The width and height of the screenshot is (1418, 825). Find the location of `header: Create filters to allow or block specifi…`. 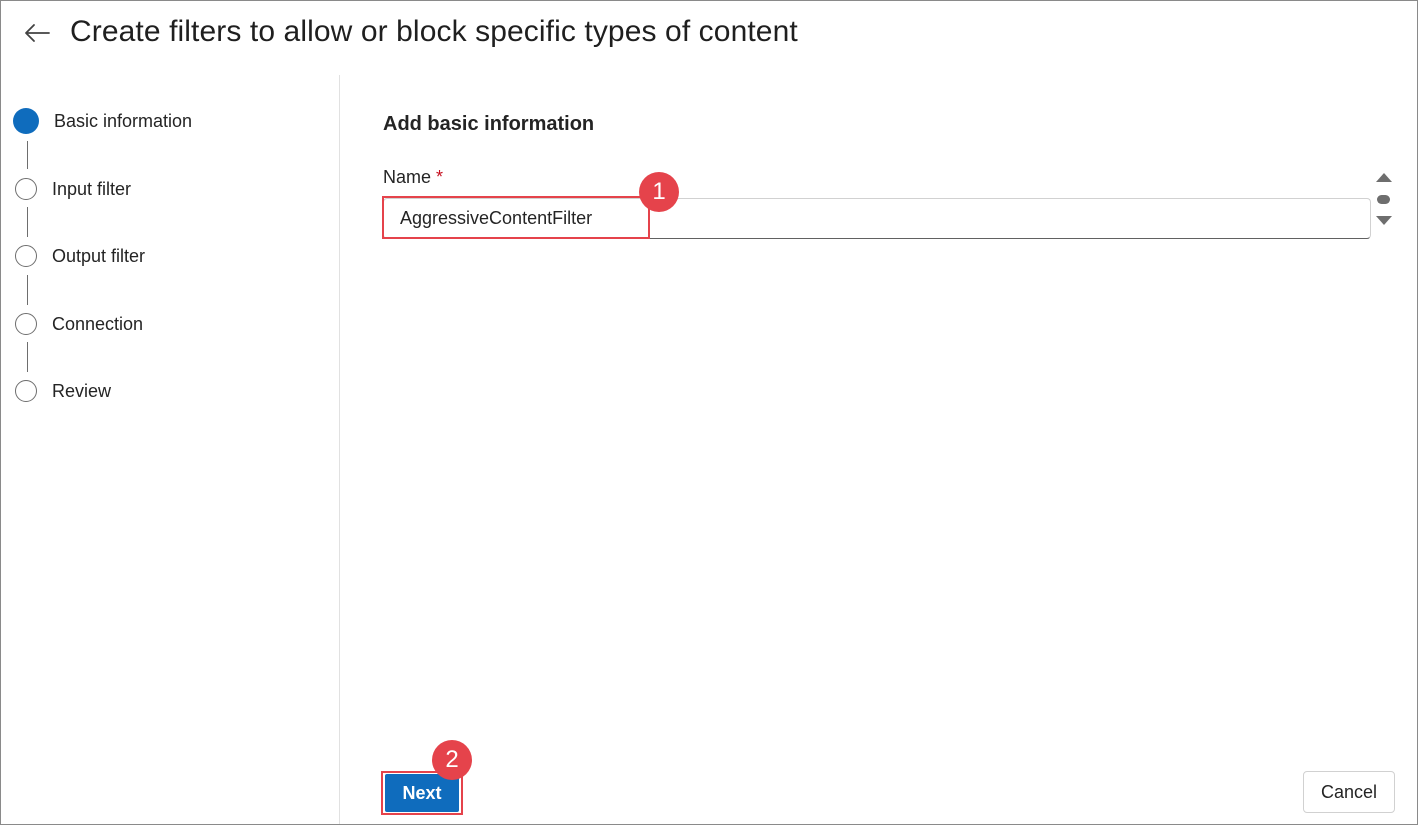

header: Create filters to allow or block specifi… is located at coordinates (709, 36).